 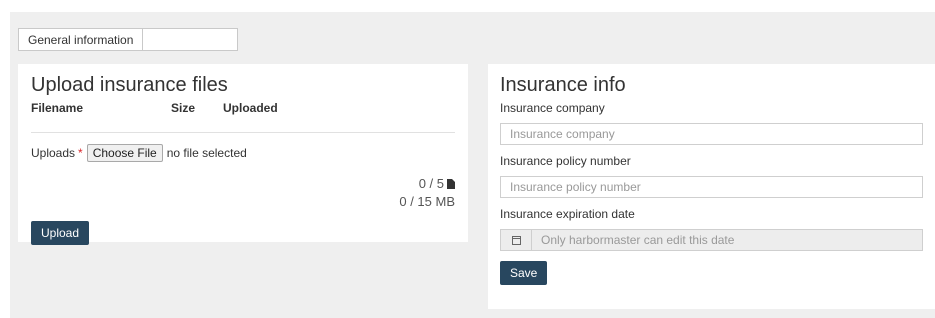 I want to click on expiration-placeholder: Only harbormaster can edit this date, so click(x=638, y=240).